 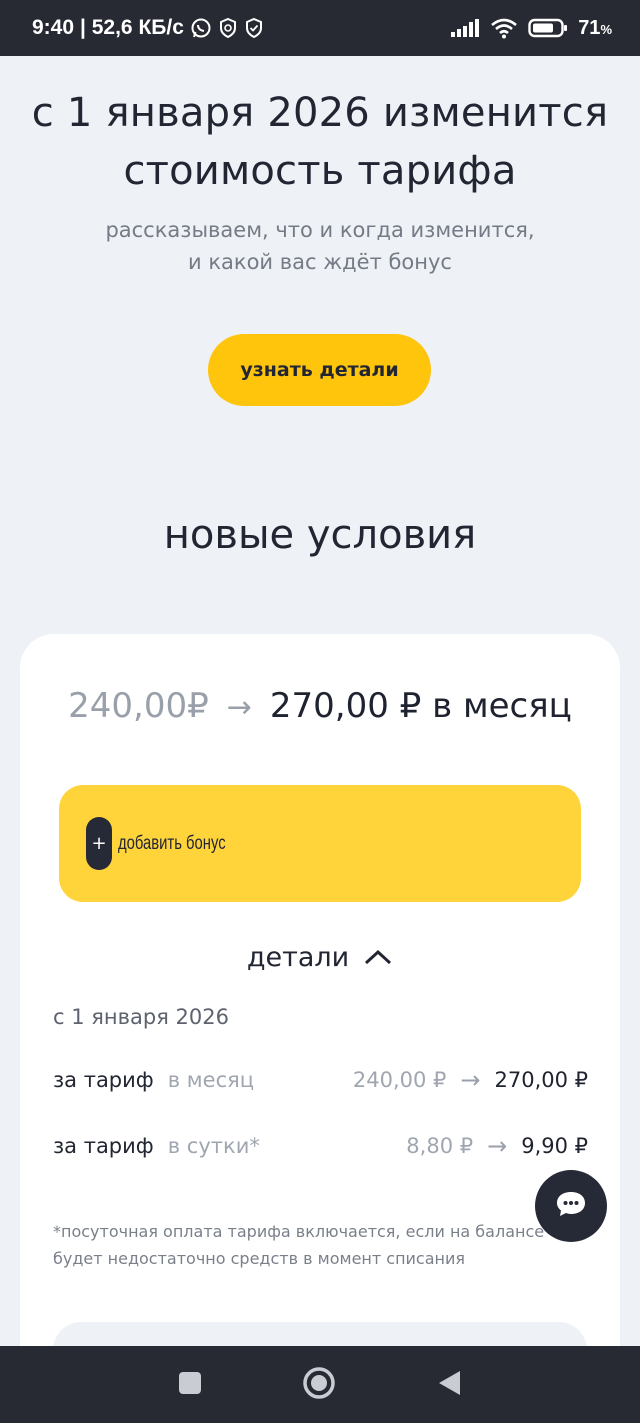 What do you see at coordinates (190, 1385) in the screenshot?
I see `recent-apps-icon` at bounding box center [190, 1385].